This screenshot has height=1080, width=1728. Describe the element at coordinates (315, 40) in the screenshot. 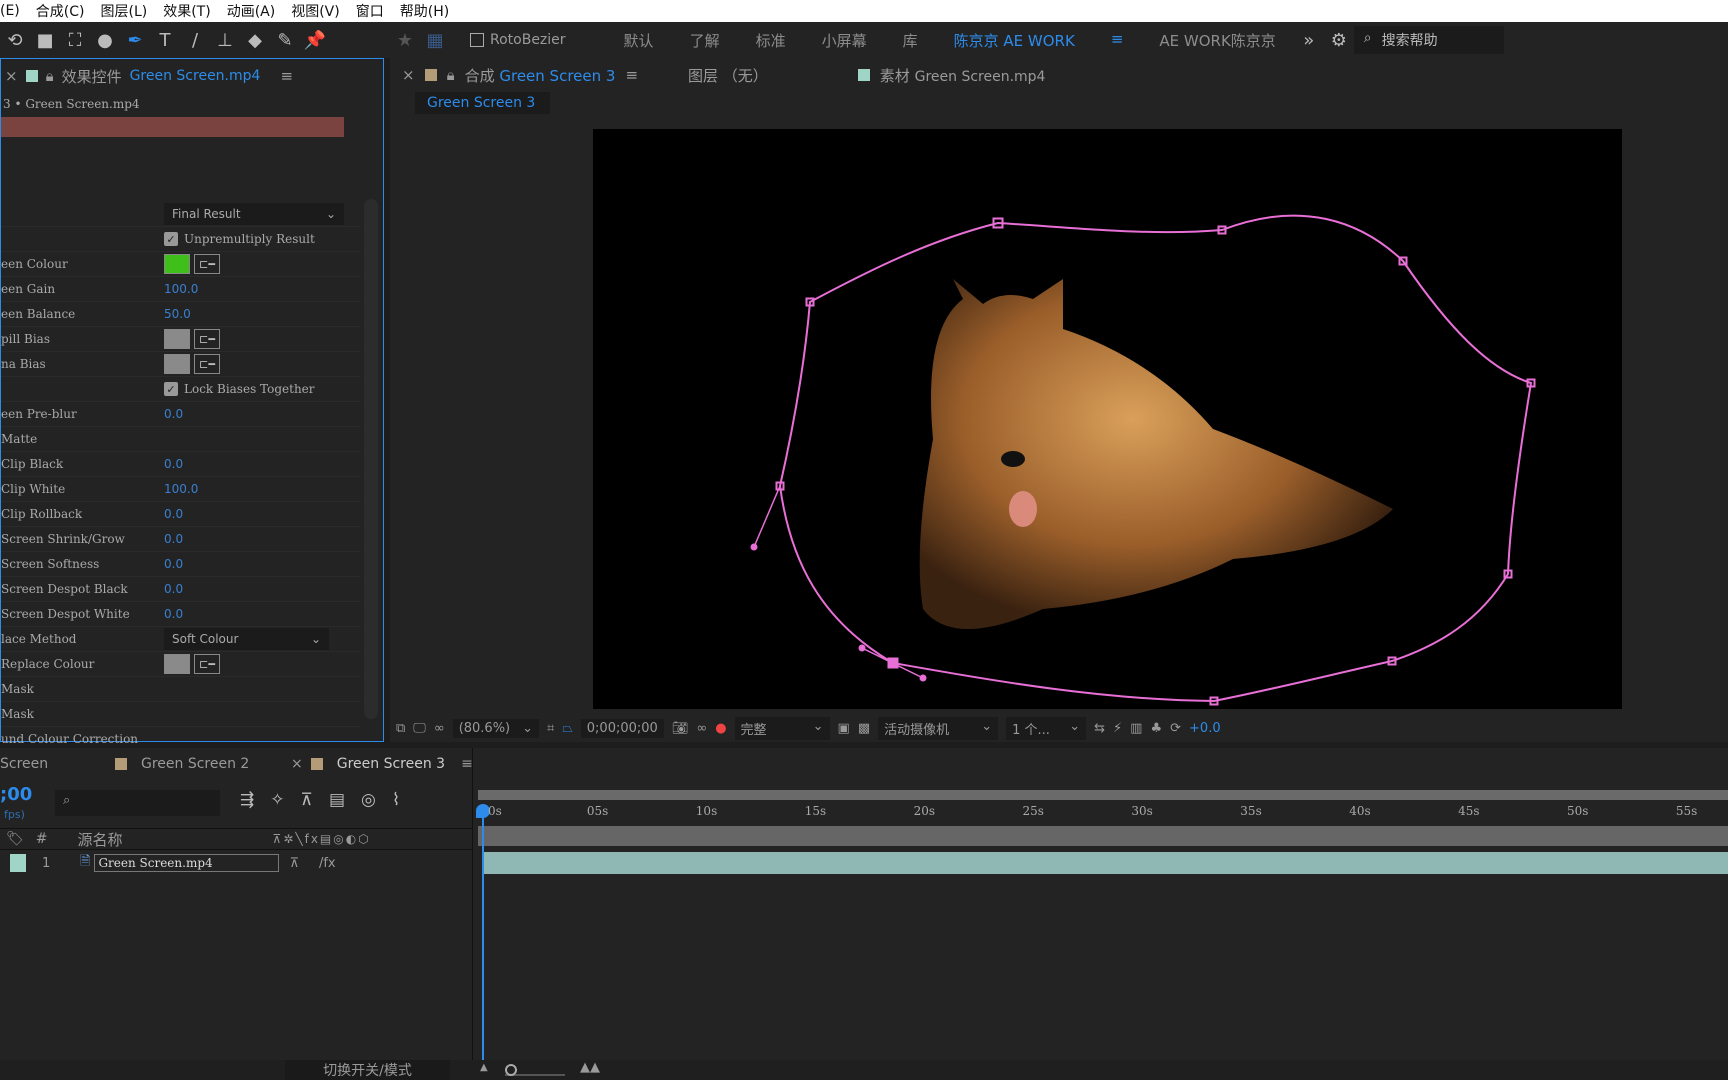

I see `puppet-pin-tool-icon: 📌` at that location.